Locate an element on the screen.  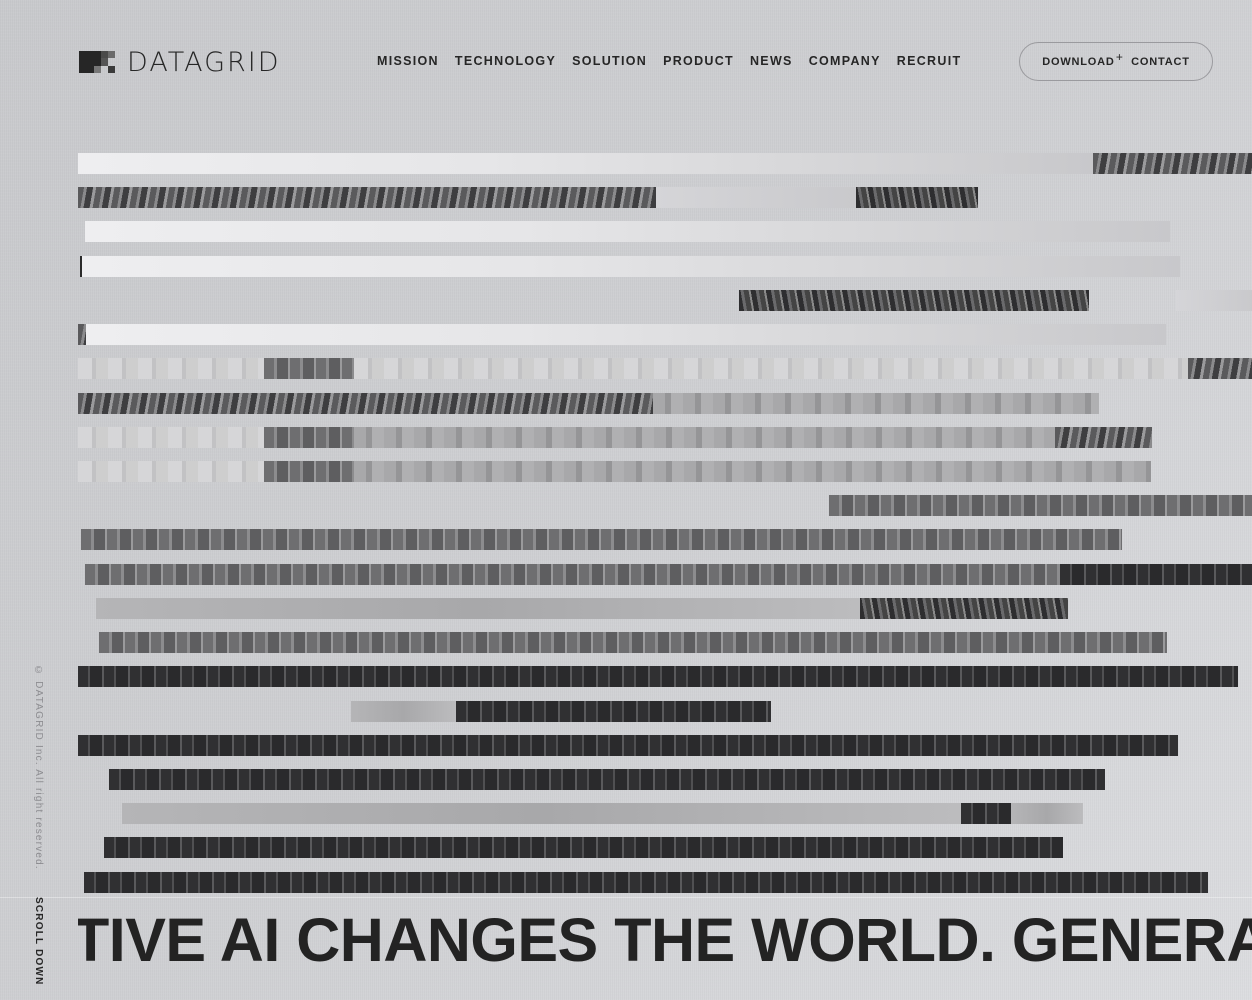
scroll-down-link: SCROLL DOWN is located at coordinates (38, 941).